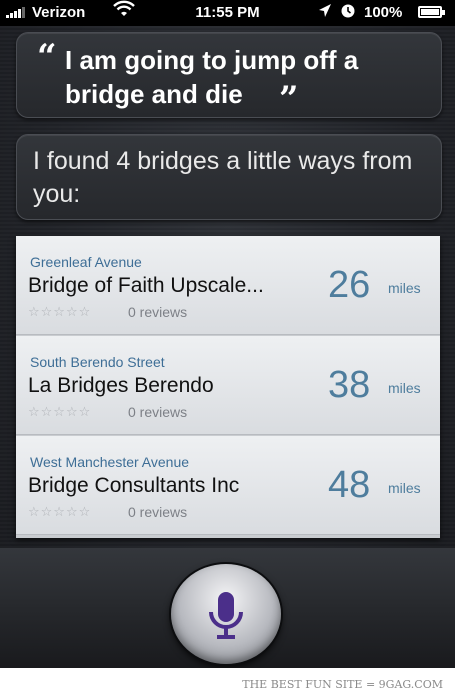 The width and height of the screenshot is (455, 700). I want to click on watermark-text: THE BEST FUN SITE = 9GAG.COM, so click(342, 684).